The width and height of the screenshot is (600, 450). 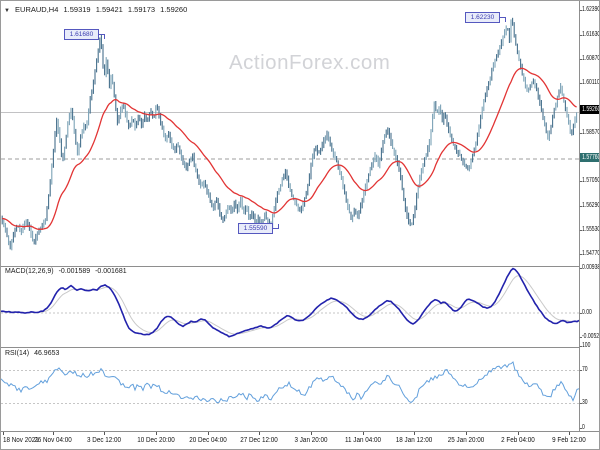 I want to click on time-tick-label: 11 Jan 04:00, so click(x=363, y=440).